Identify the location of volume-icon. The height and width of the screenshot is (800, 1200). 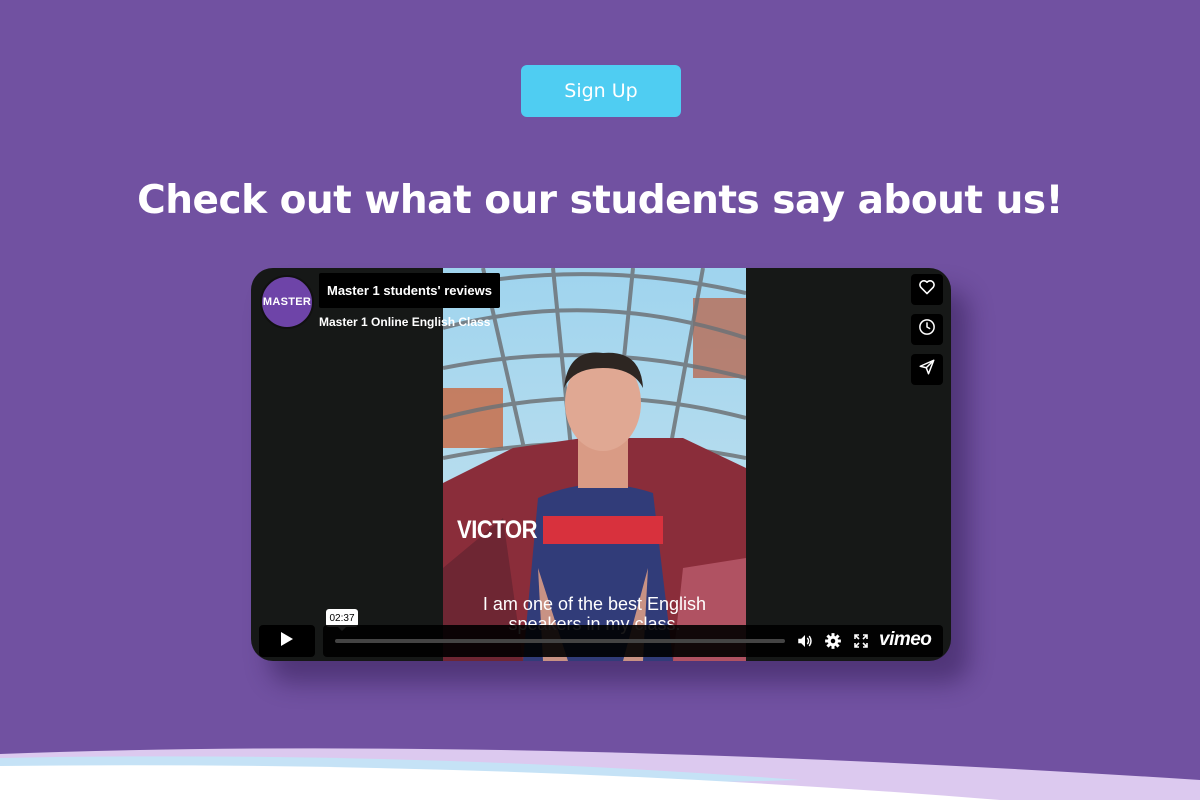
(805, 641).